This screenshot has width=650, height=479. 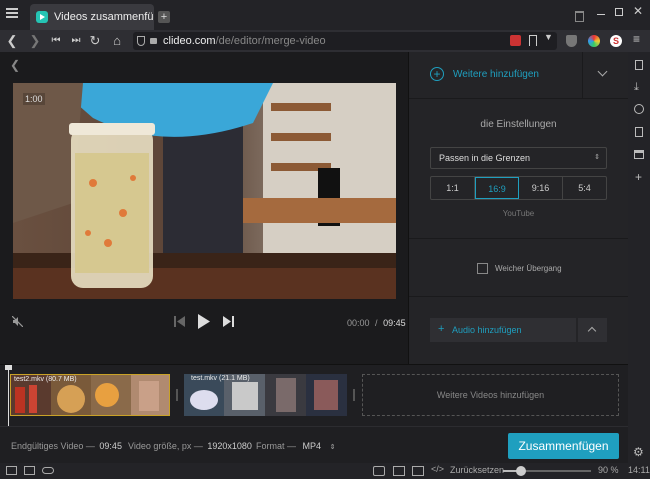 I want to click on clideo-favicon-icon, so click(x=42, y=17).